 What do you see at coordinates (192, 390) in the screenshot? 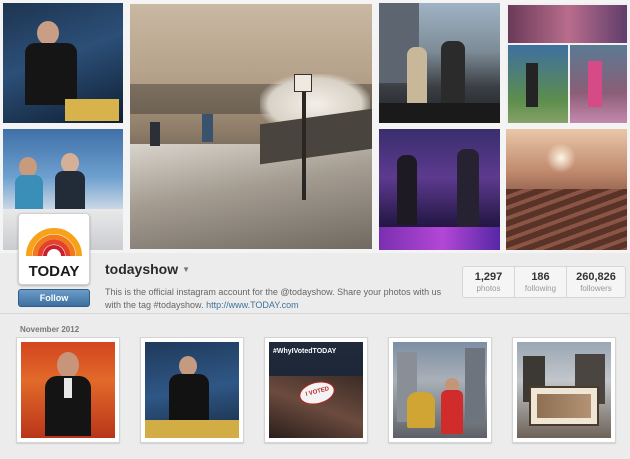
I see `photo-man-on-set` at bounding box center [192, 390].